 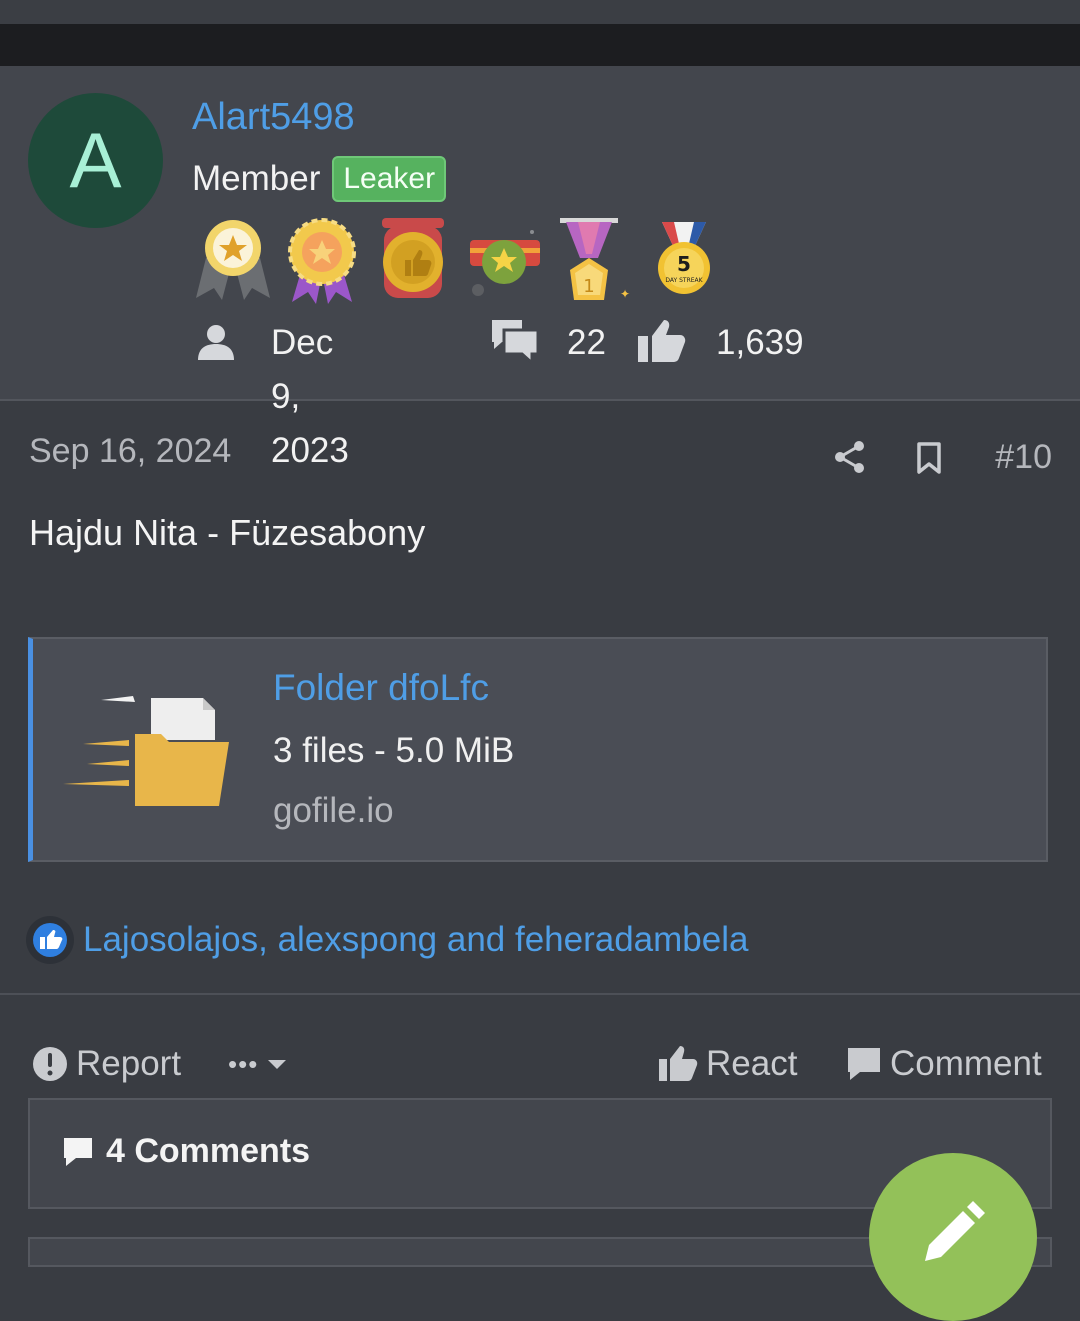 I want to click on bookmark-icon, so click(x=929, y=458).